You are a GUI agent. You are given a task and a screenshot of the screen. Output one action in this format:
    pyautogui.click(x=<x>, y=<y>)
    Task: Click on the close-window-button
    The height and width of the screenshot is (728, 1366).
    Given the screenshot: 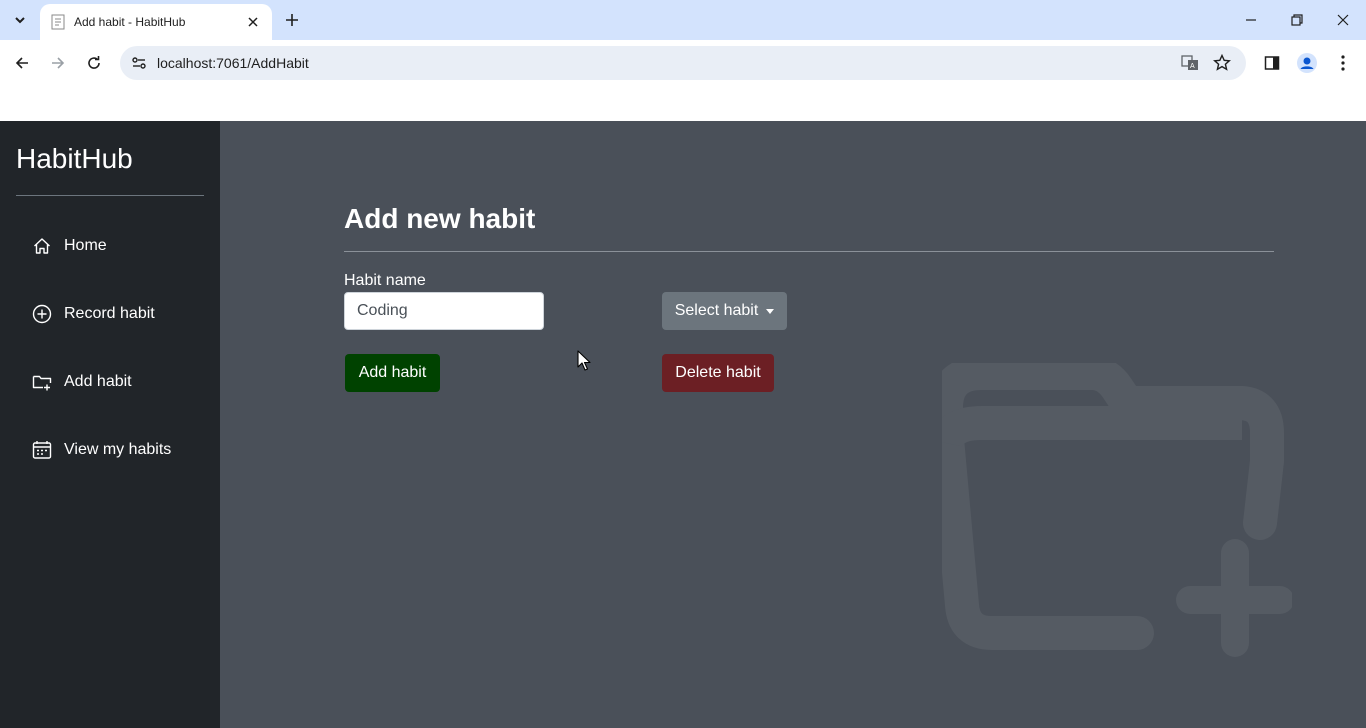 What is the action you would take?
    pyautogui.click(x=1343, y=20)
    